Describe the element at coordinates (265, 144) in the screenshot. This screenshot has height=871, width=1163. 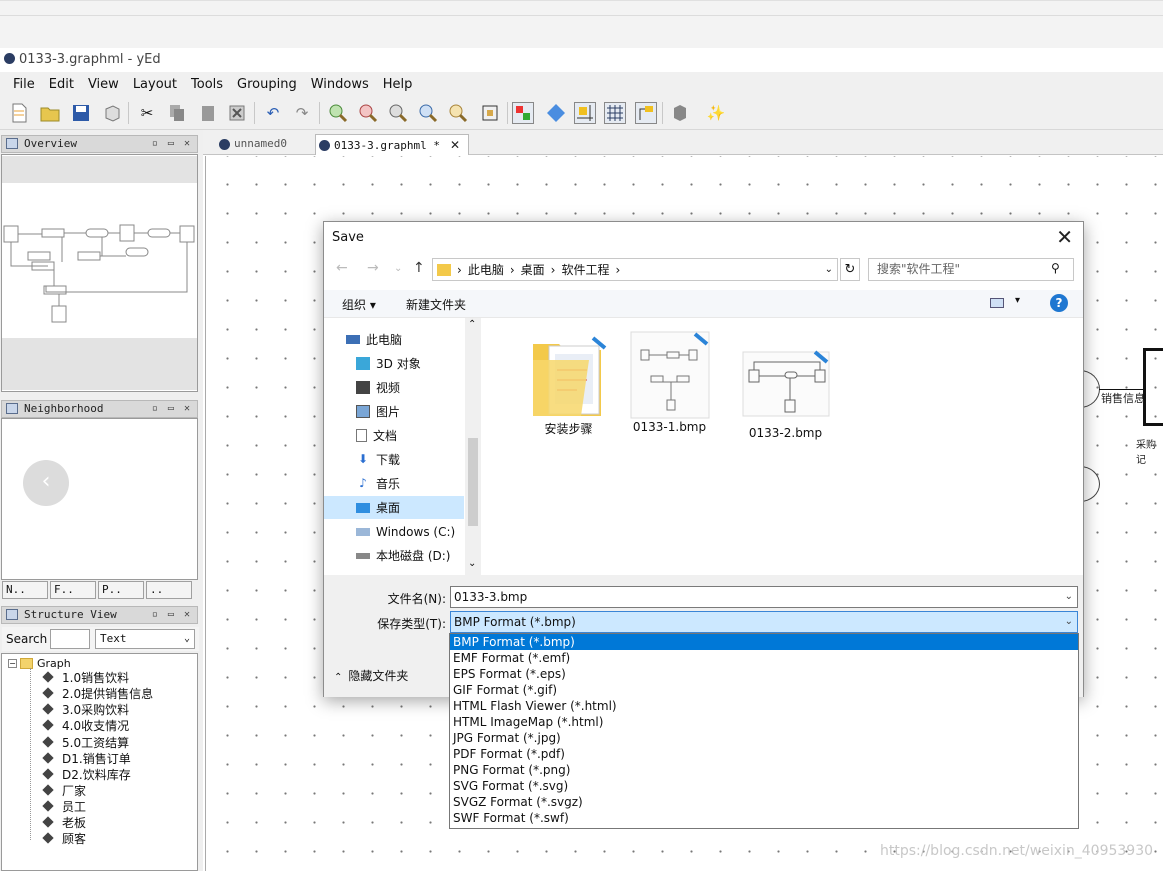
I see `tab-unnamed0: unnamed0` at that location.